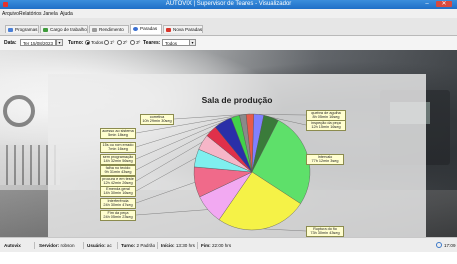 The image size is (457, 264). I want to click on callout-duration: 73h 30min 43seg, so click(325, 233).